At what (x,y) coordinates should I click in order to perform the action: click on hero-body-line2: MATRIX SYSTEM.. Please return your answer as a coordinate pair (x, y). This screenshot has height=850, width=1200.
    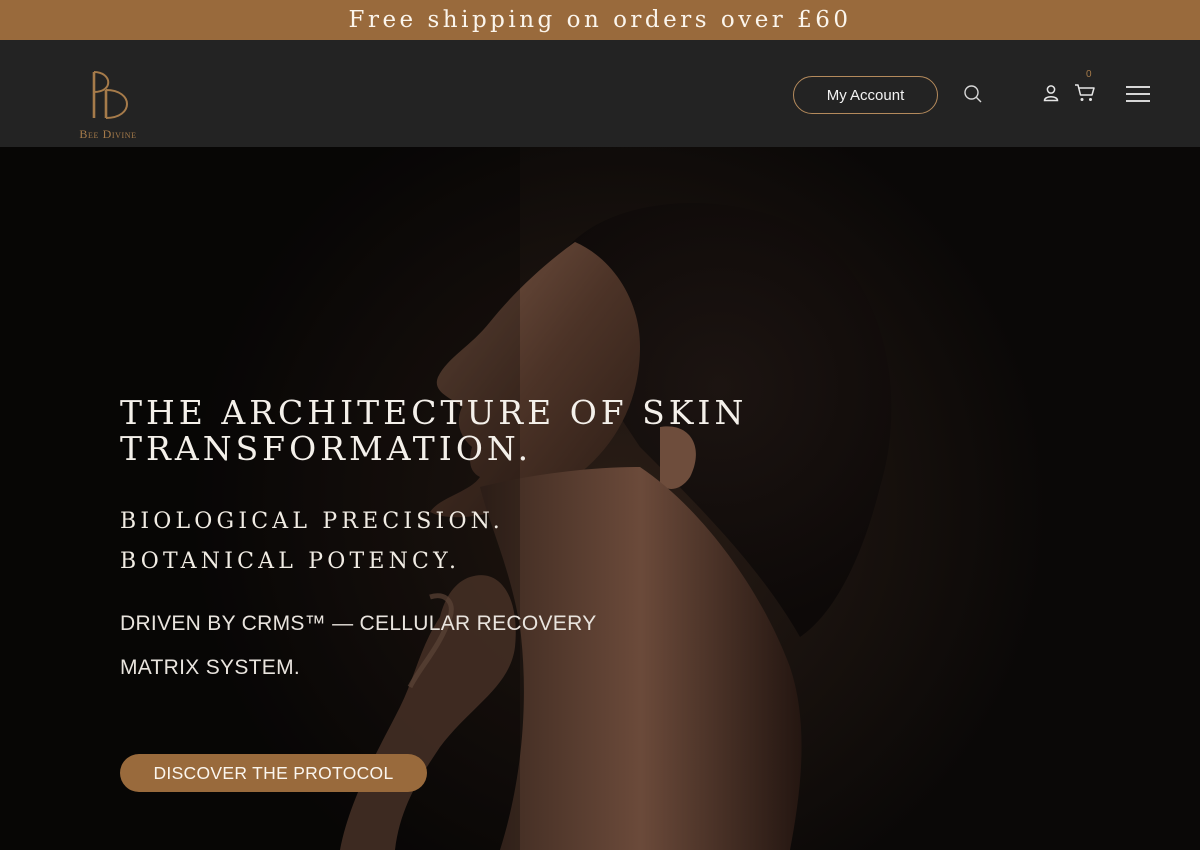
    Looking at the image, I should click on (210, 667).